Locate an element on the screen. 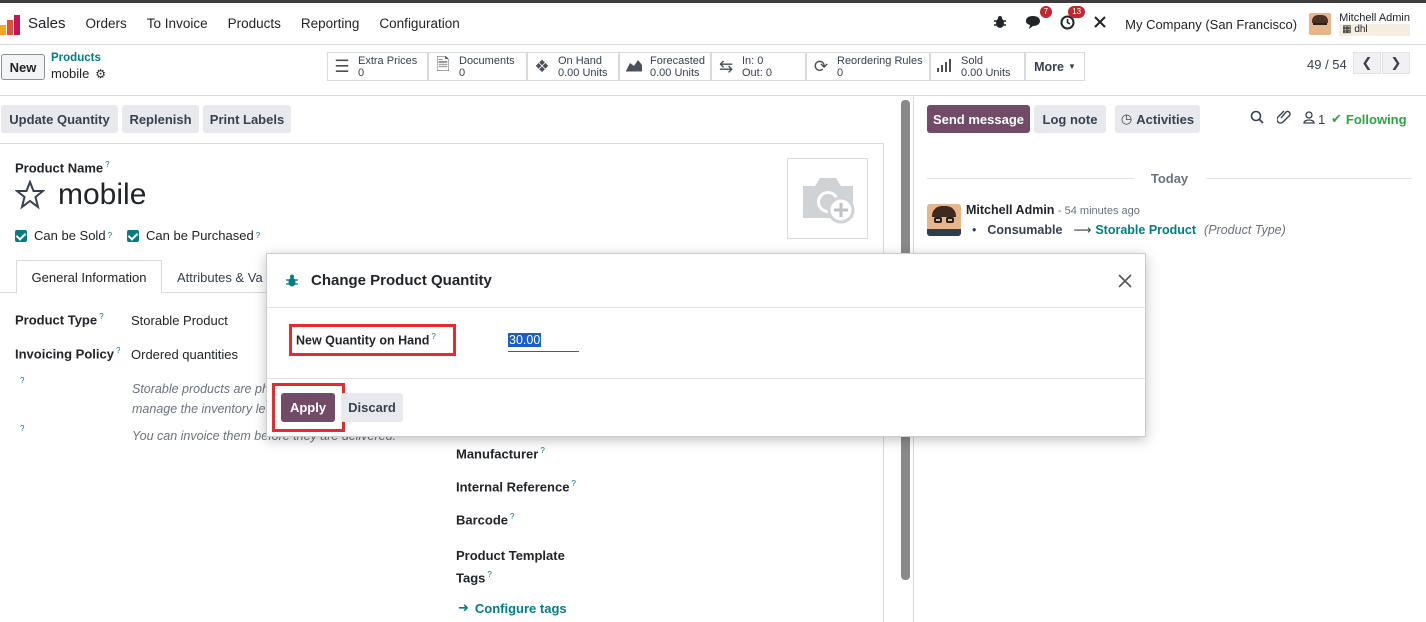 This screenshot has height=622, width=1426. configure-tags-link: ➜ Configure tags is located at coordinates (512, 608).